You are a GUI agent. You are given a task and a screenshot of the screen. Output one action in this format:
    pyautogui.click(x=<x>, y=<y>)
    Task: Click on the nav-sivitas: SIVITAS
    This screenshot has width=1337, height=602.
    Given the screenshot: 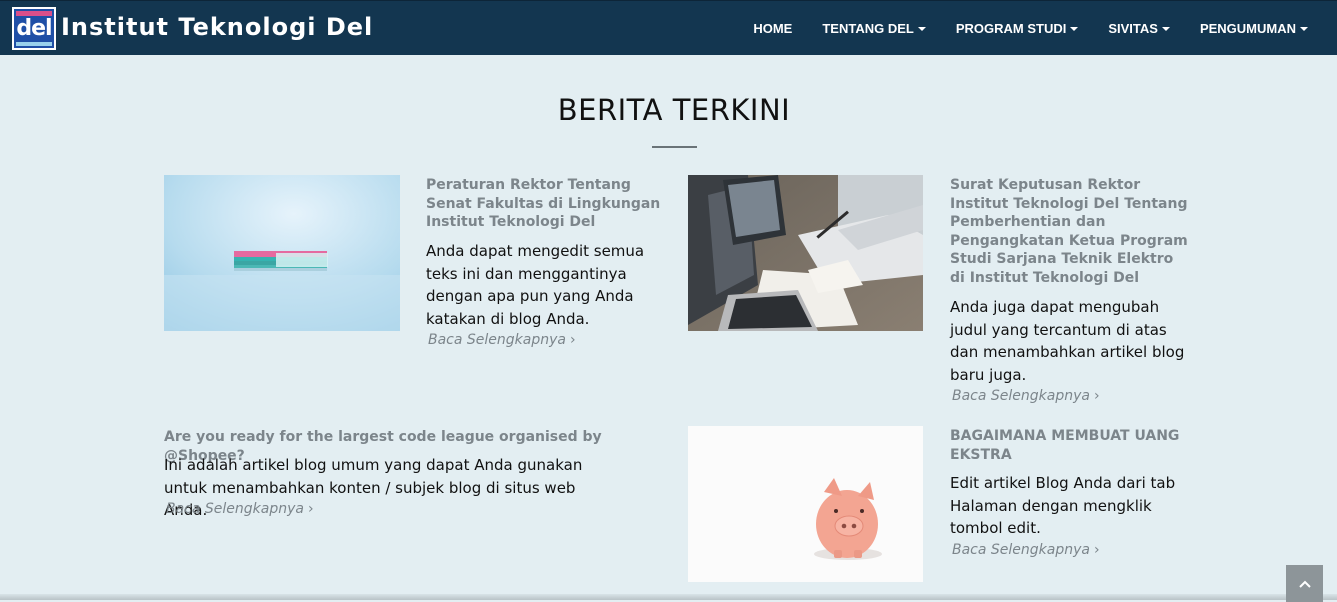 What is the action you would take?
    pyautogui.click(x=1139, y=28)
    